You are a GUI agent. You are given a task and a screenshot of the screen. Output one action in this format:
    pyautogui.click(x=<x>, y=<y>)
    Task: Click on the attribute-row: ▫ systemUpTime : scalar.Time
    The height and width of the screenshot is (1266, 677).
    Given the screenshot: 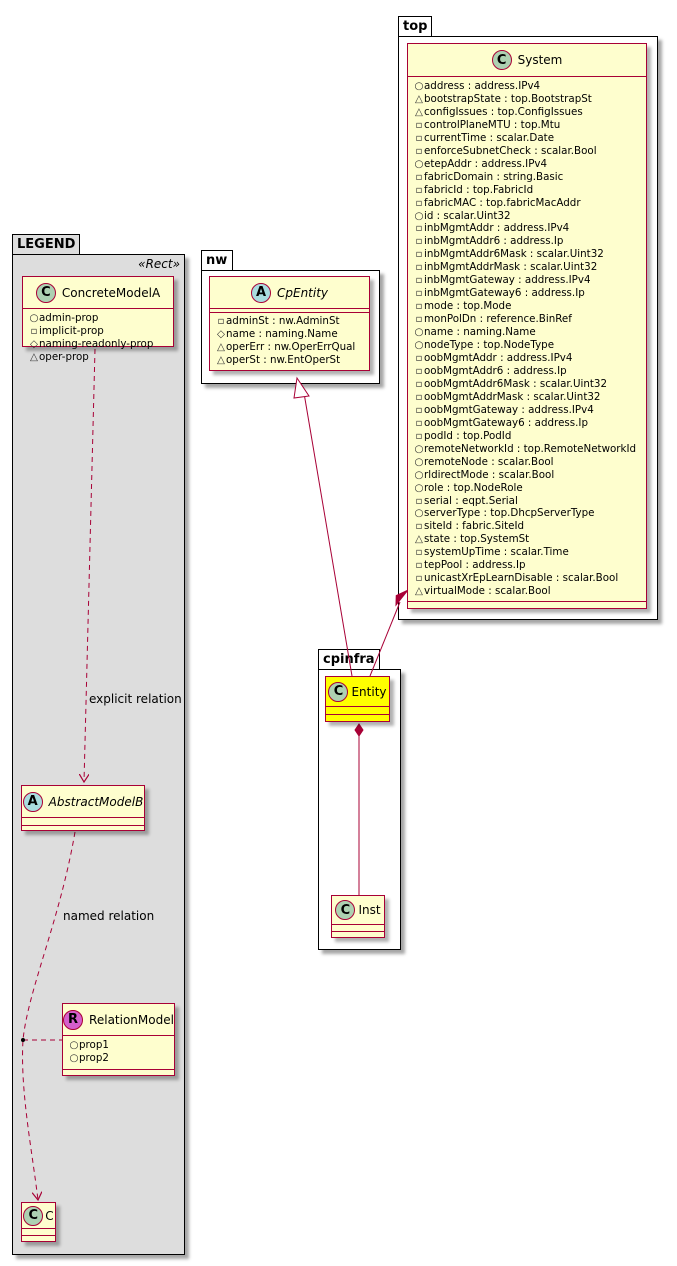 What is the action you would take?
    pyautogui.click(x=492, y=552)
    